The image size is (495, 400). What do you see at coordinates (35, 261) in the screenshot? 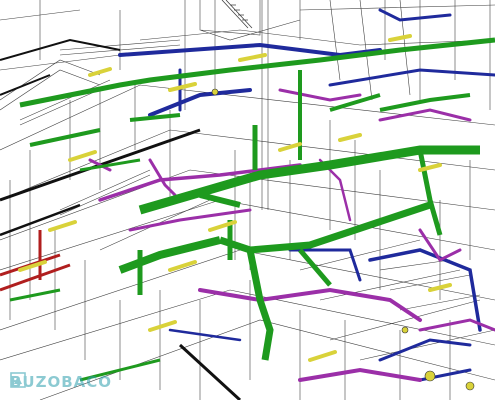
I see `red-pipes` at bounding box center [35, 261].